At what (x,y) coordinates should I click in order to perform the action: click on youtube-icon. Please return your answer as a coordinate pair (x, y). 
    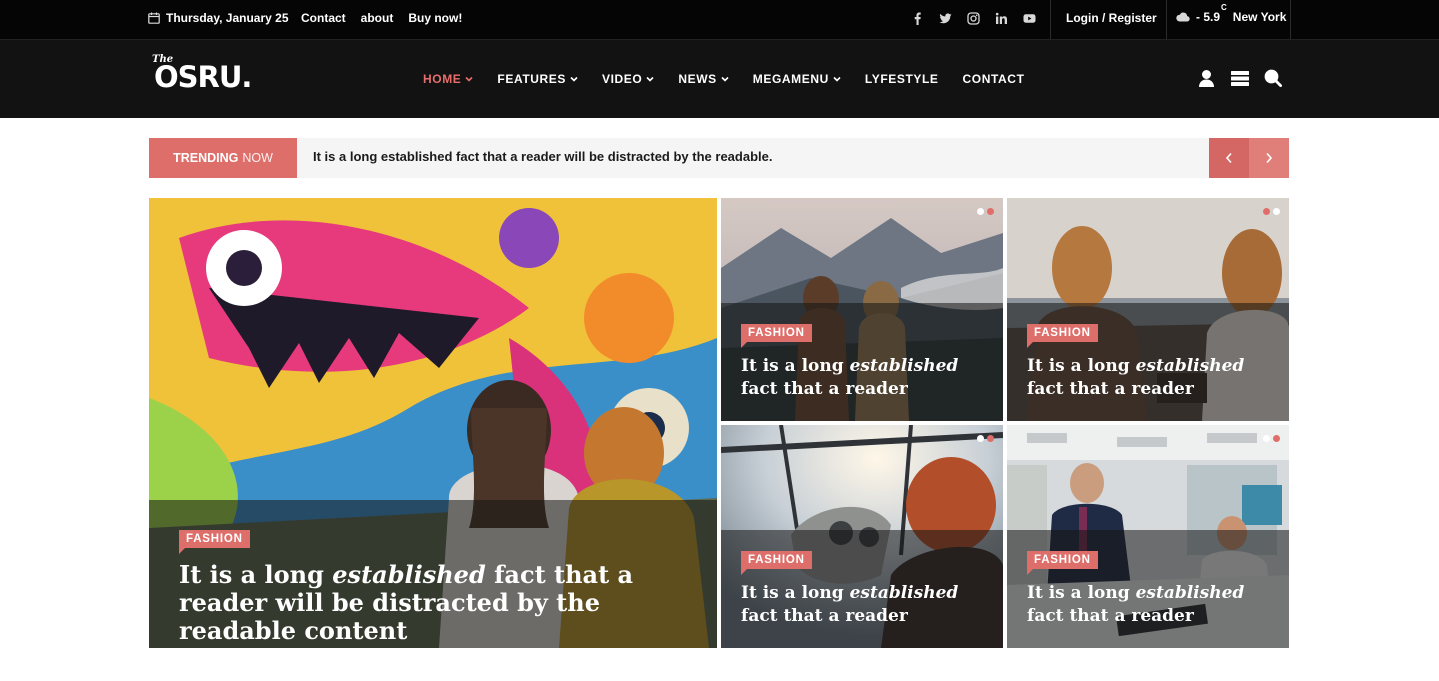
    Looking at the image, I should click on (1029, 18).